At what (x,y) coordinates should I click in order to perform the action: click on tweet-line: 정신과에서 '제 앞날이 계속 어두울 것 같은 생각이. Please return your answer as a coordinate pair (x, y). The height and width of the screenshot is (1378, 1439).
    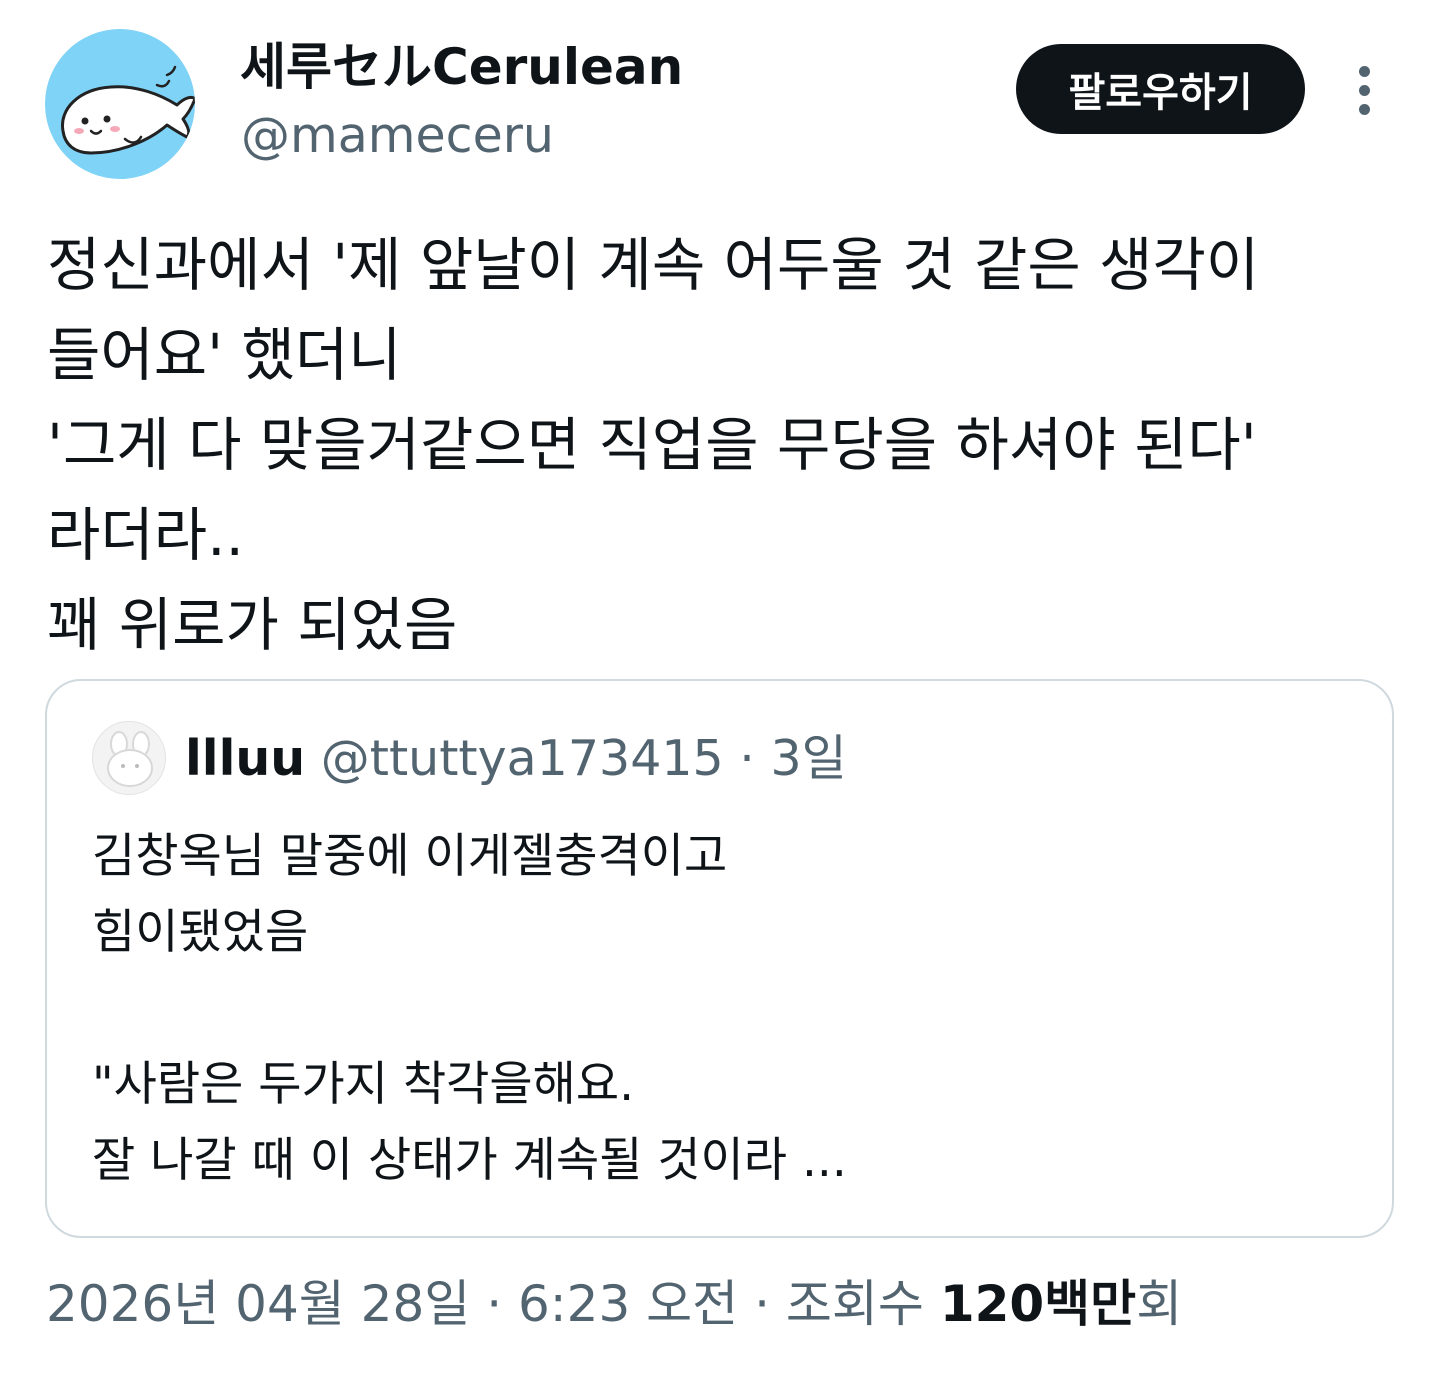
    Looking at the image, I should click on (653, 265).